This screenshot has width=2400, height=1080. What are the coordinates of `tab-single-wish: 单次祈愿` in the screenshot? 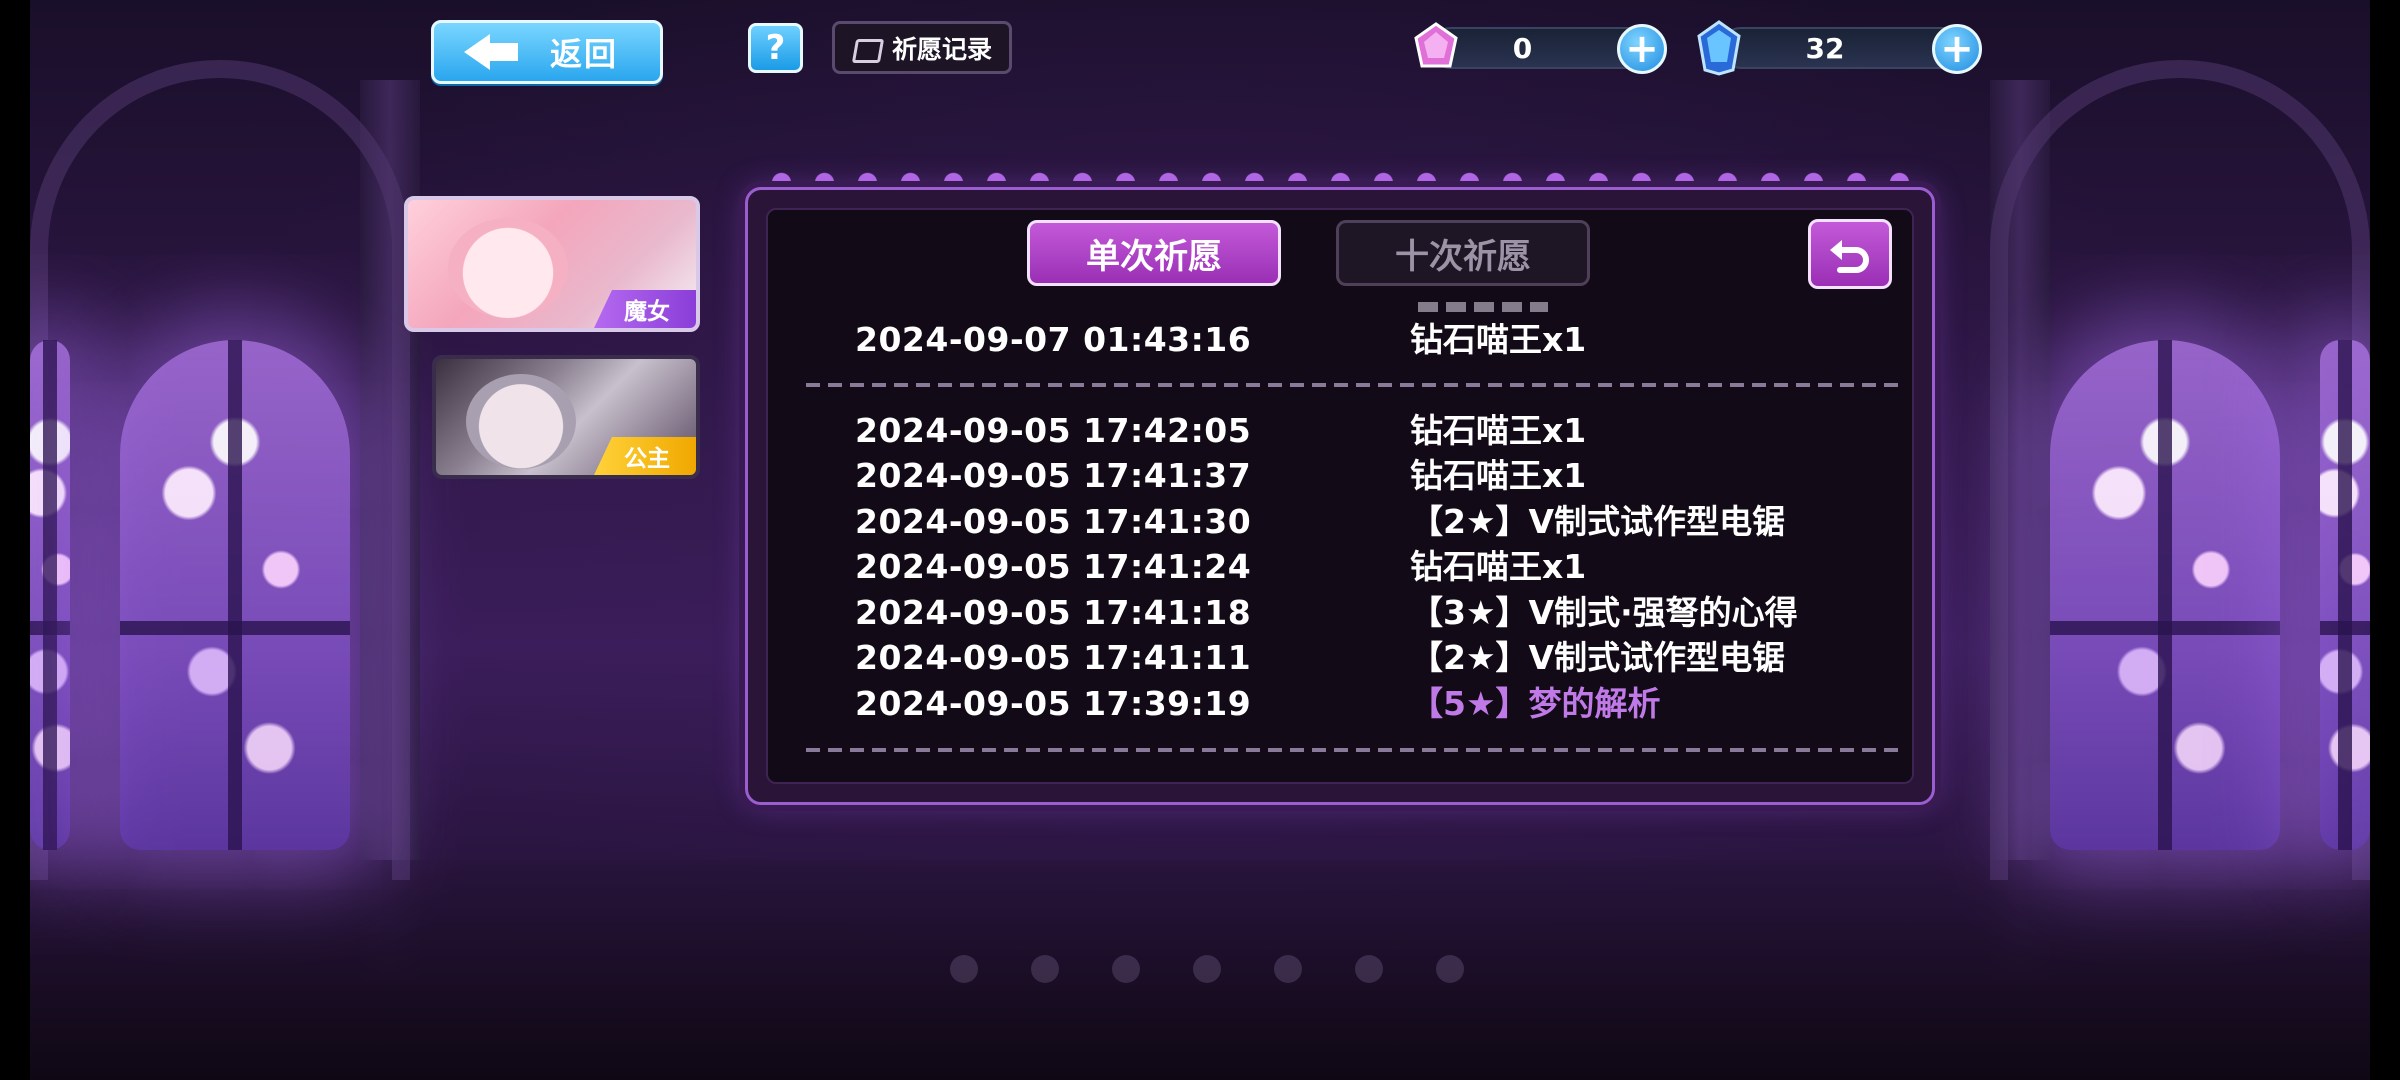 It's located at (1154, 253).